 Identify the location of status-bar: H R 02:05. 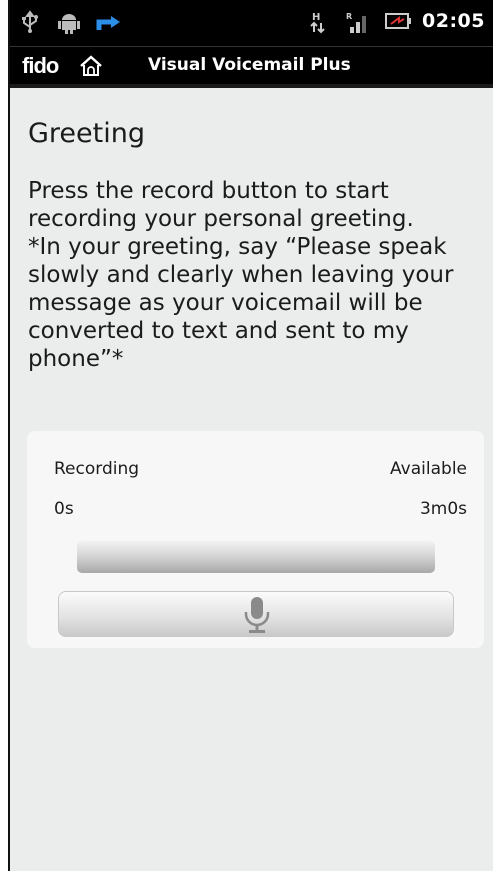
(251, 23).